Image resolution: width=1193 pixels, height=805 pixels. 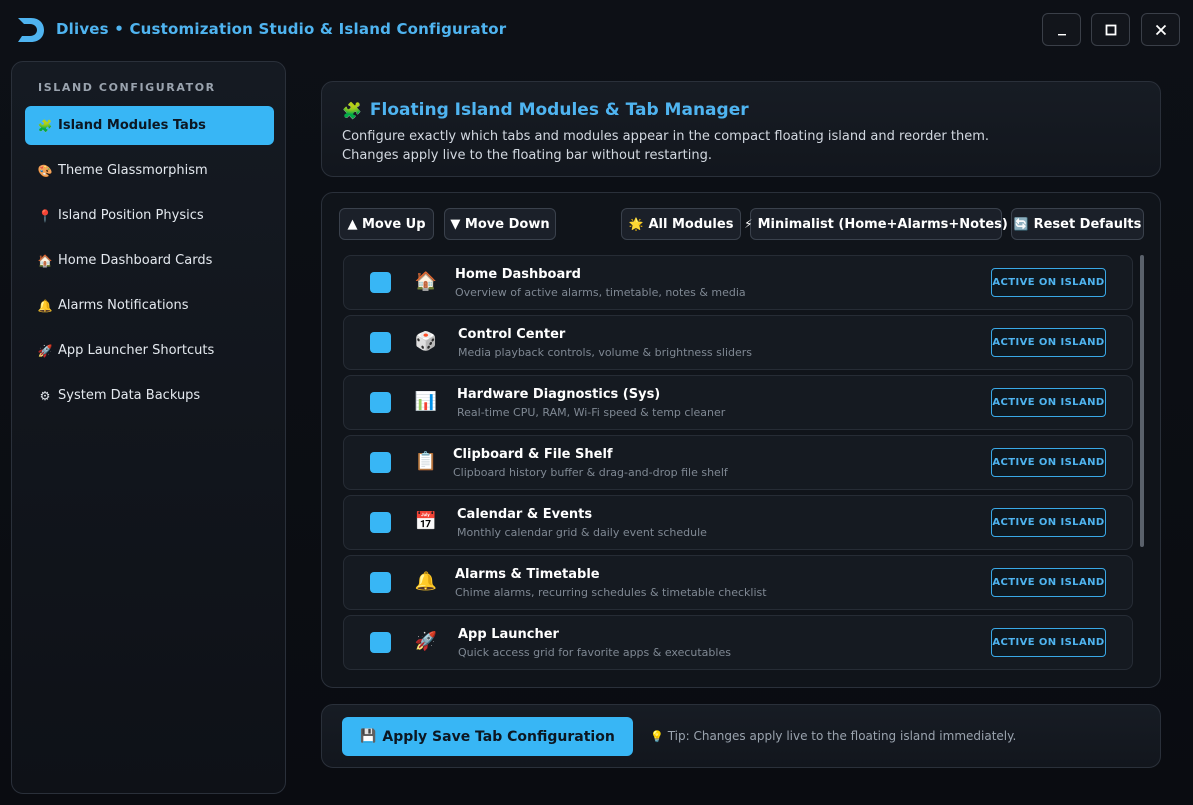 What do you see at coordinates (426, 341) in the screenshot?
I see `dice-icon: 🎲` at bounding box center [426, 341].